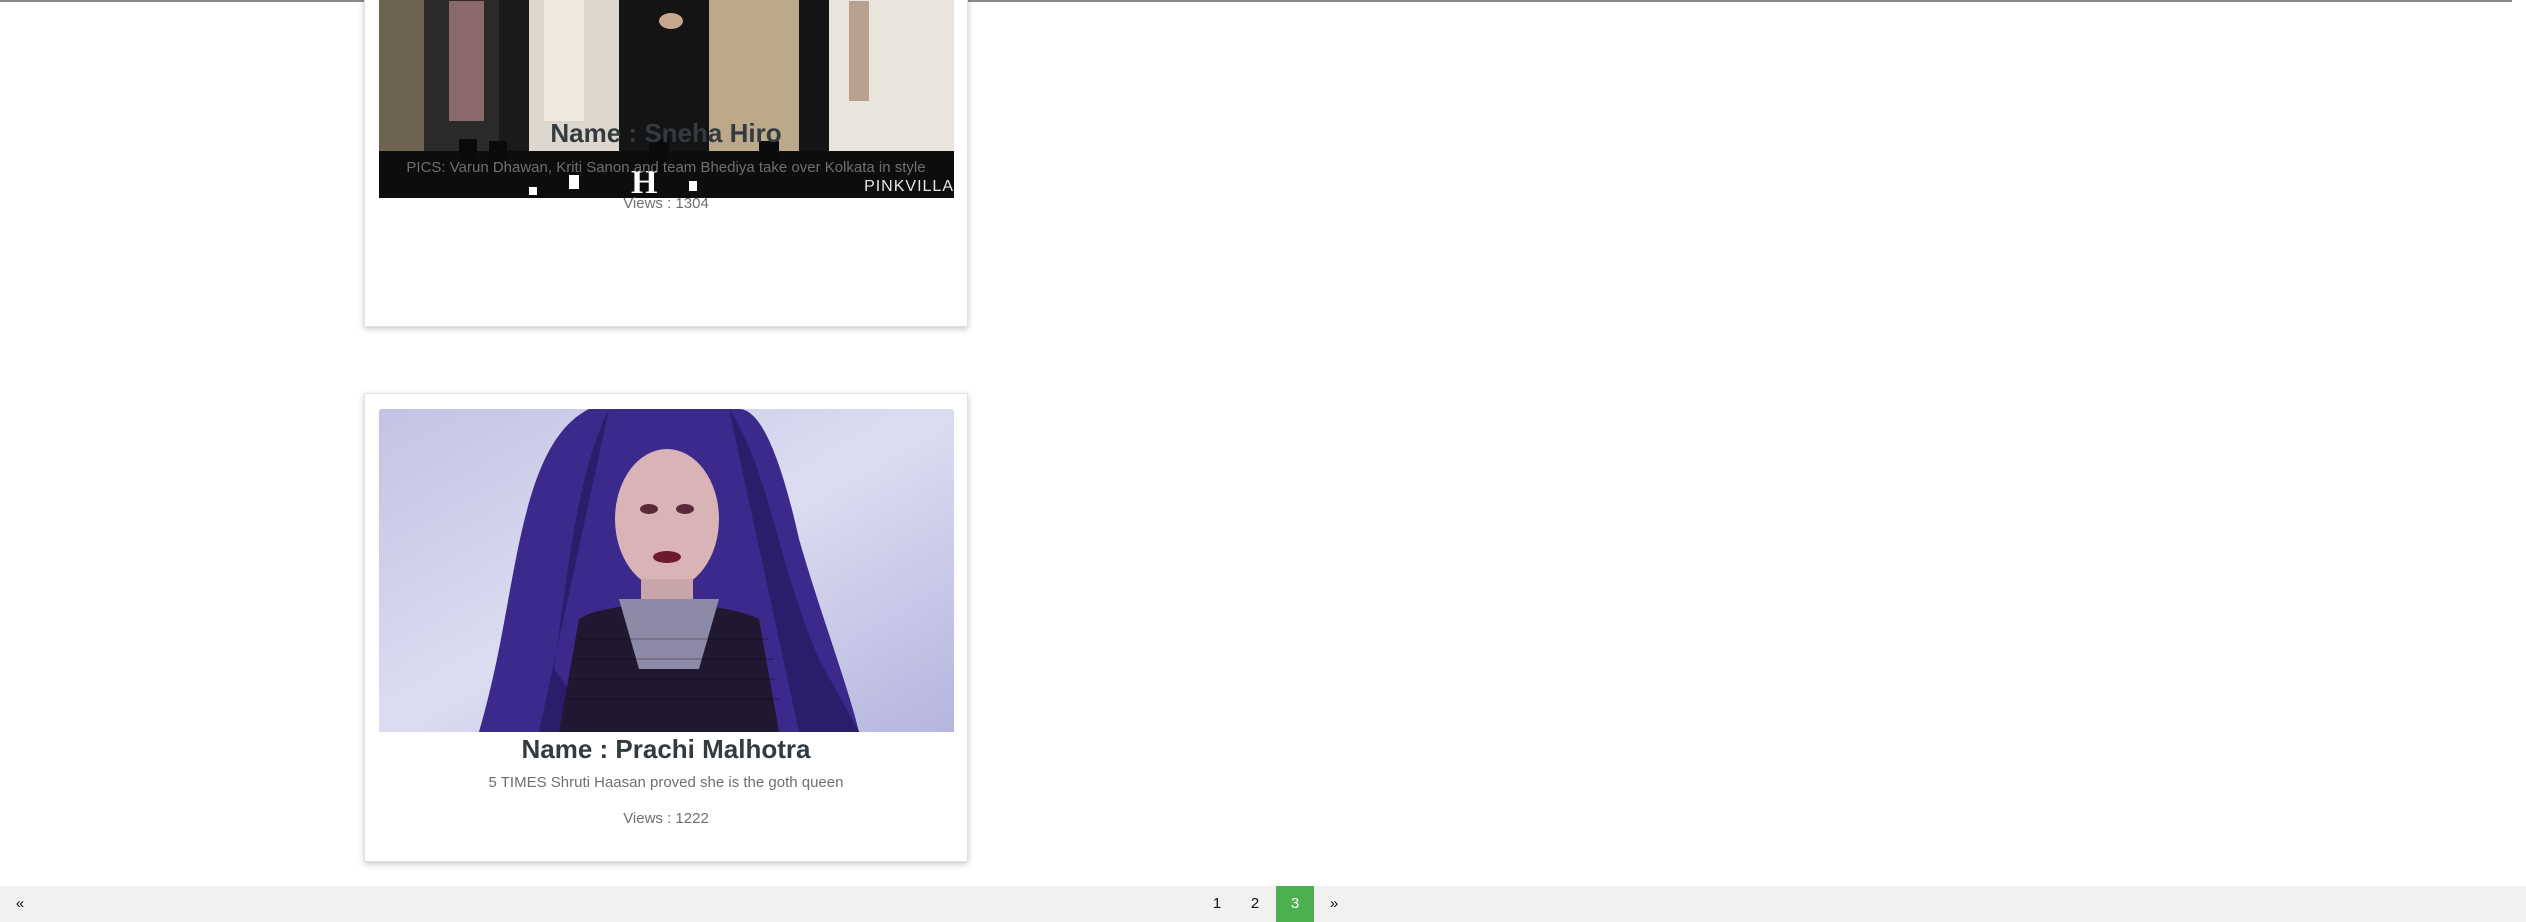  Describe the element at coordinates (2519, 443) in the screenshot. I see `scrollbar` at that location.